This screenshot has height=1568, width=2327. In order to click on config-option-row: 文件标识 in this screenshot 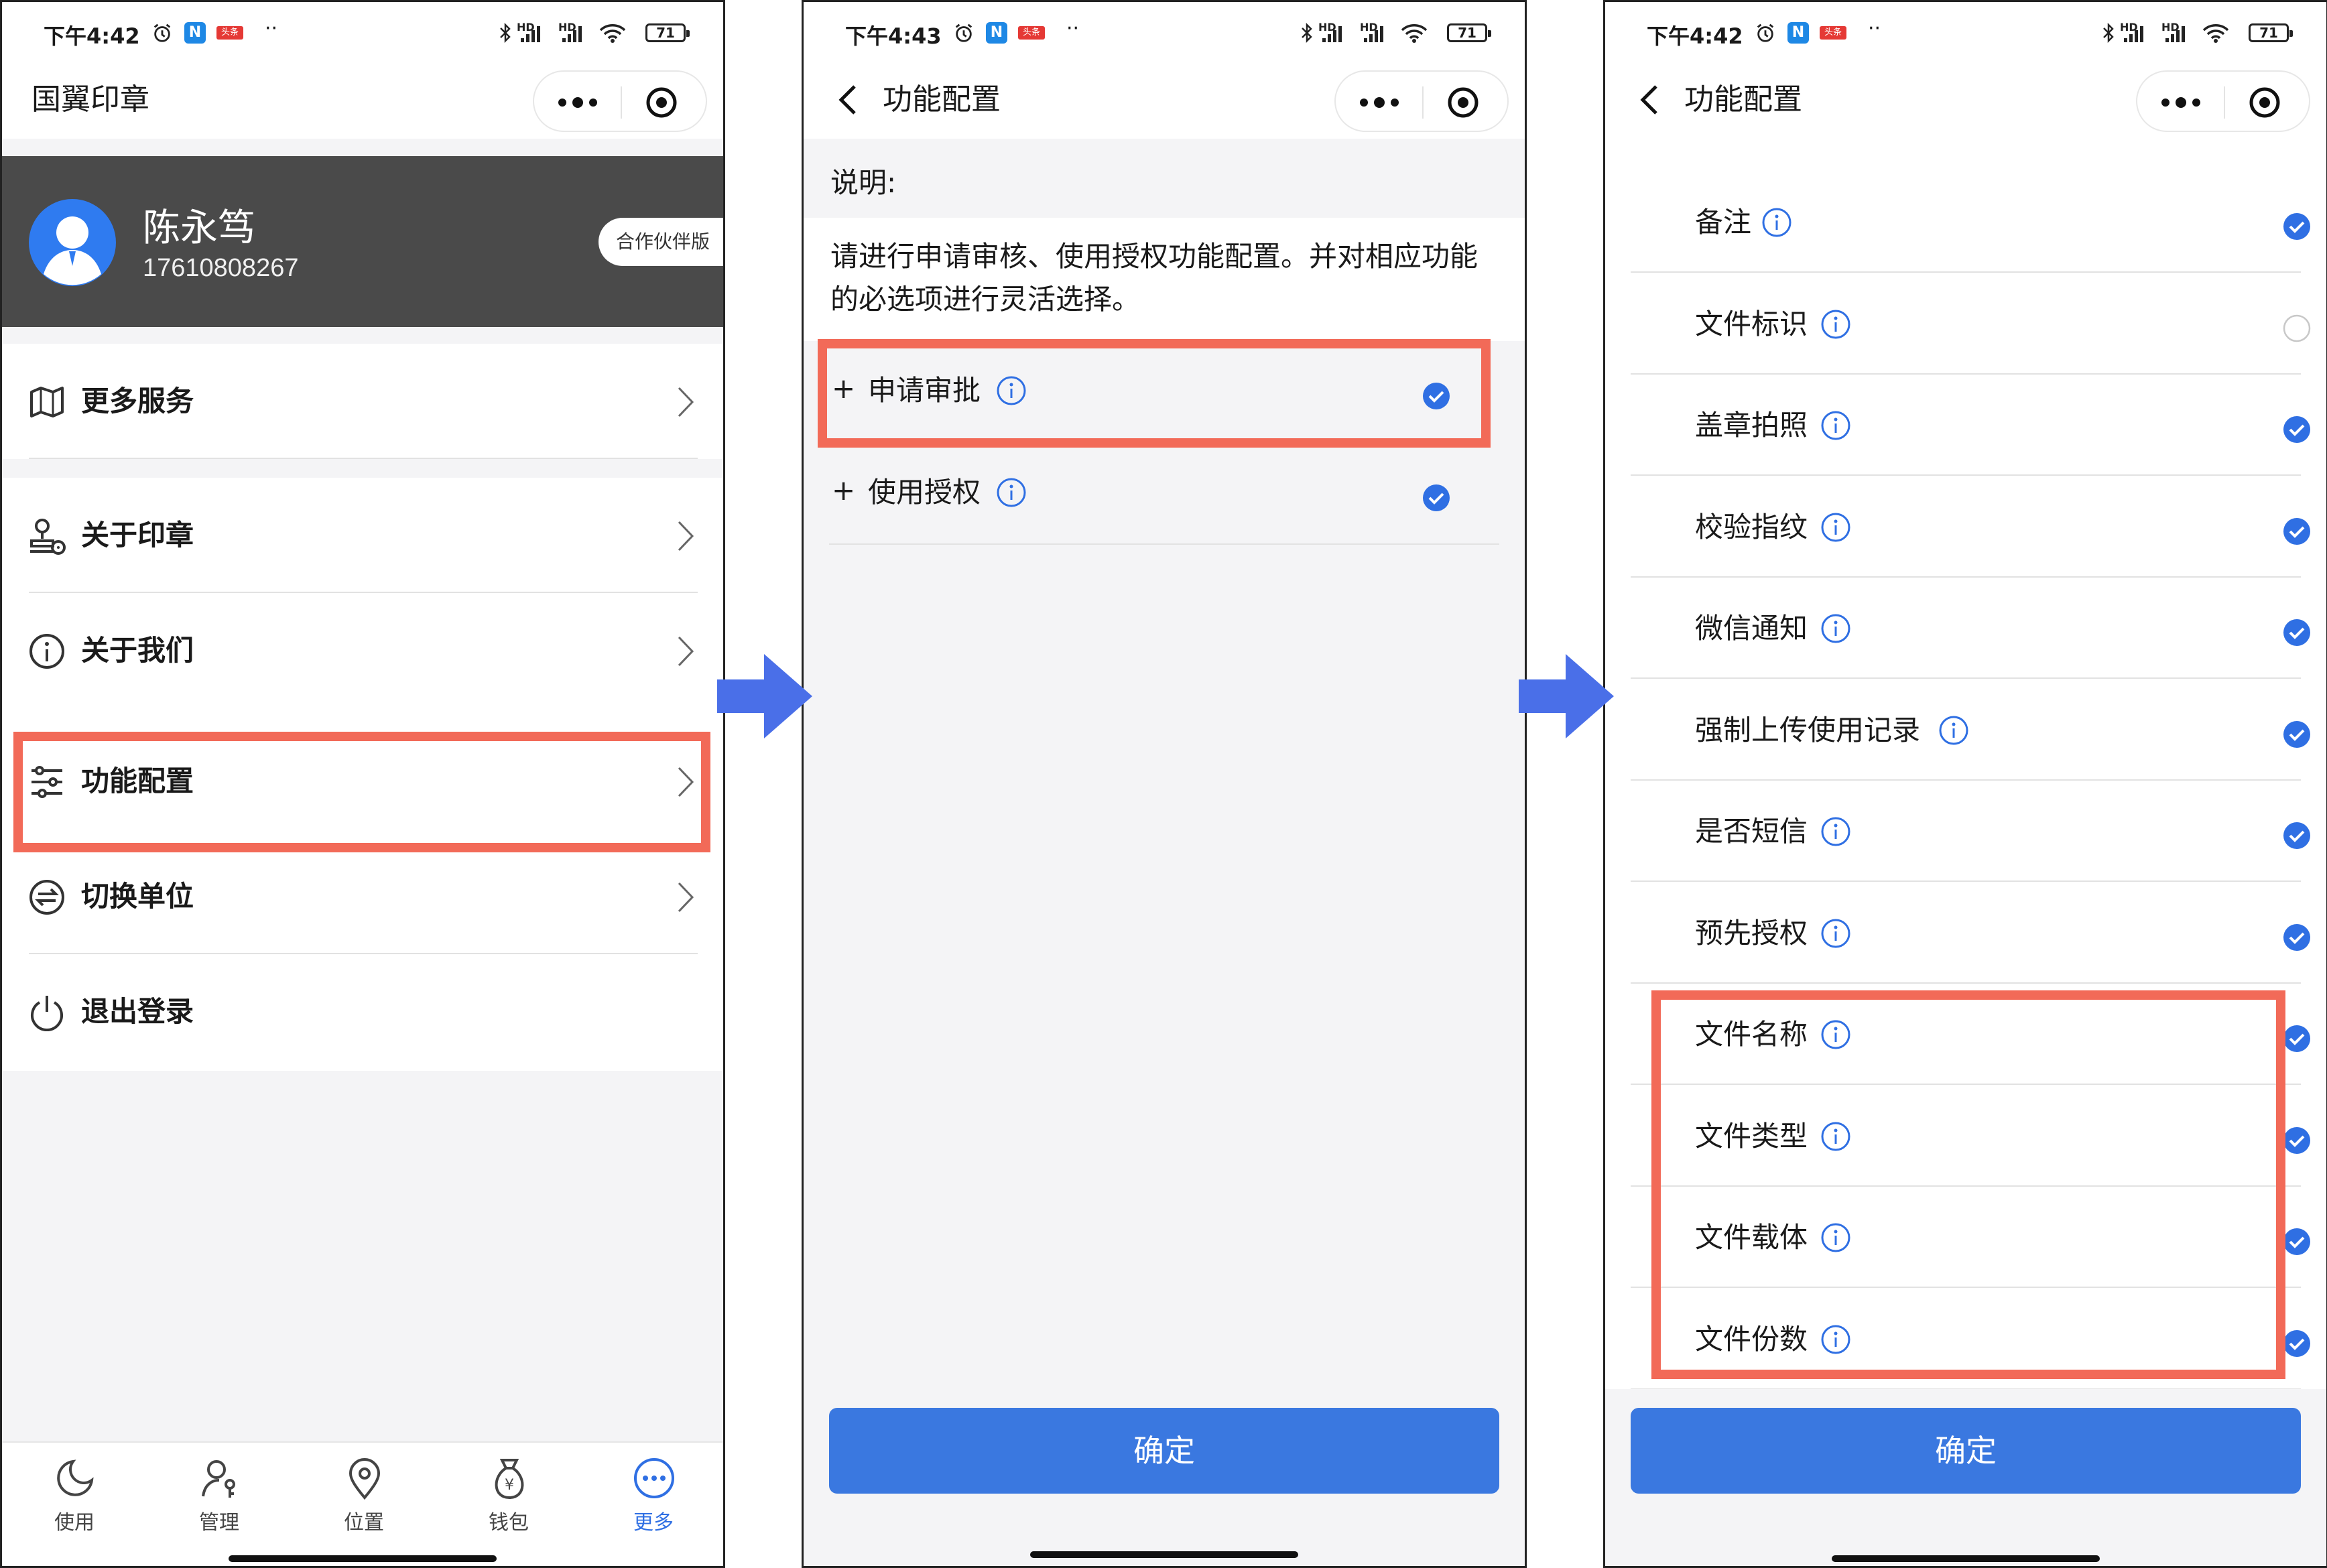, I will do `click(1966, 324)`.